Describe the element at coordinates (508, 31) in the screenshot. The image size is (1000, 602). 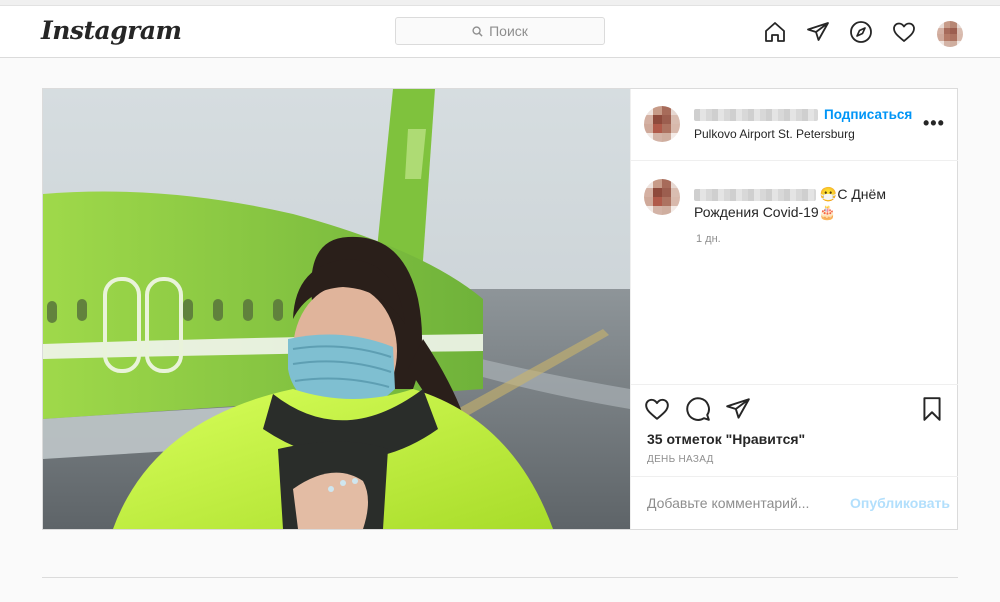
I see `search-placeholder: Поиск` at that location.